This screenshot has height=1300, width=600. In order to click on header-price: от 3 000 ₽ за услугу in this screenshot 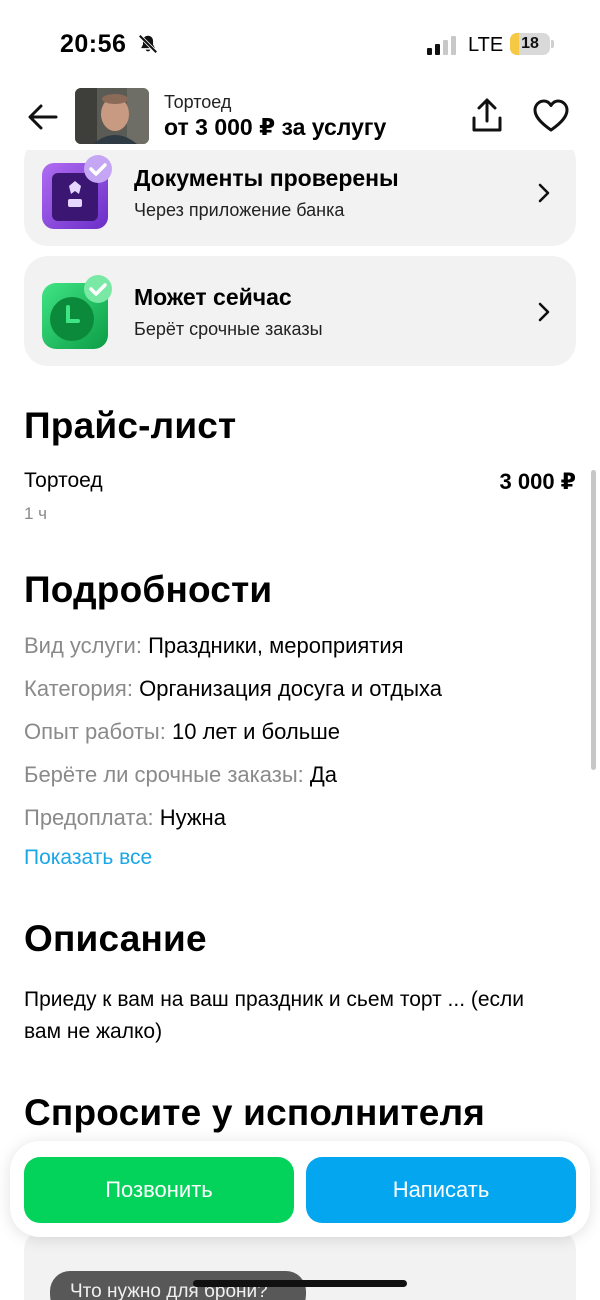, I will do `click(275, 127)`.